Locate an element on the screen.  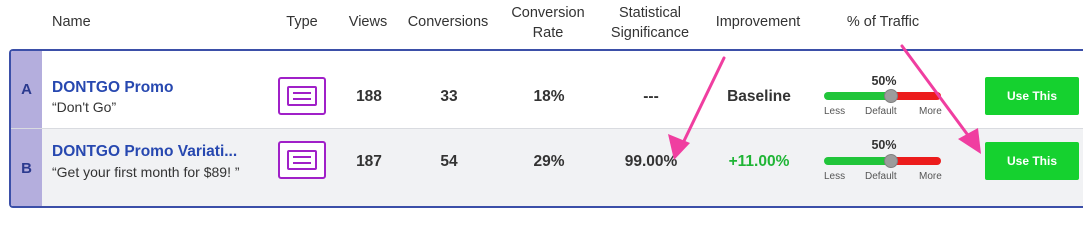
variation-letter: B is located at coordinates (26, 167).